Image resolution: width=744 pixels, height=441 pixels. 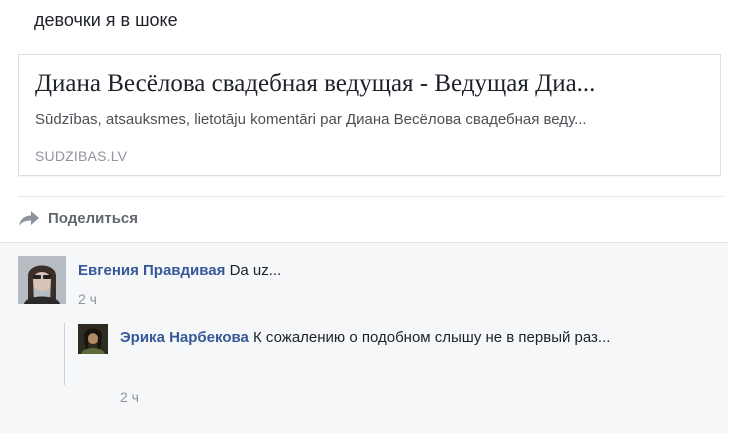 I want to click on share-bar: Поделиться, so click(x=370, y=219).